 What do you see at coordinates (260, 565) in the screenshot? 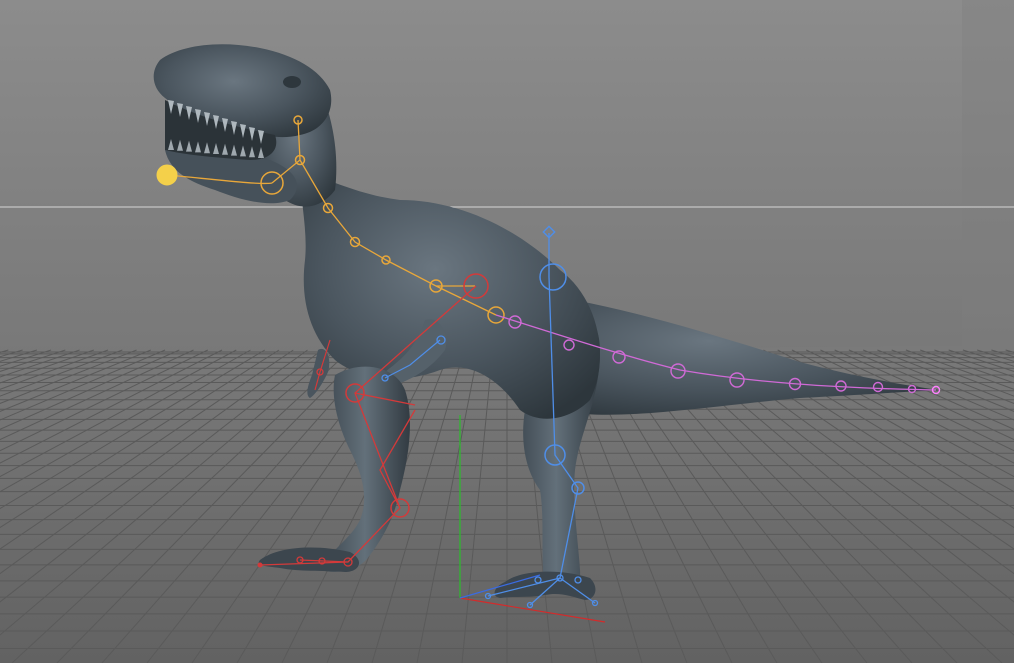
I see `leg-toe-tip` at bounding box center [260, 565].